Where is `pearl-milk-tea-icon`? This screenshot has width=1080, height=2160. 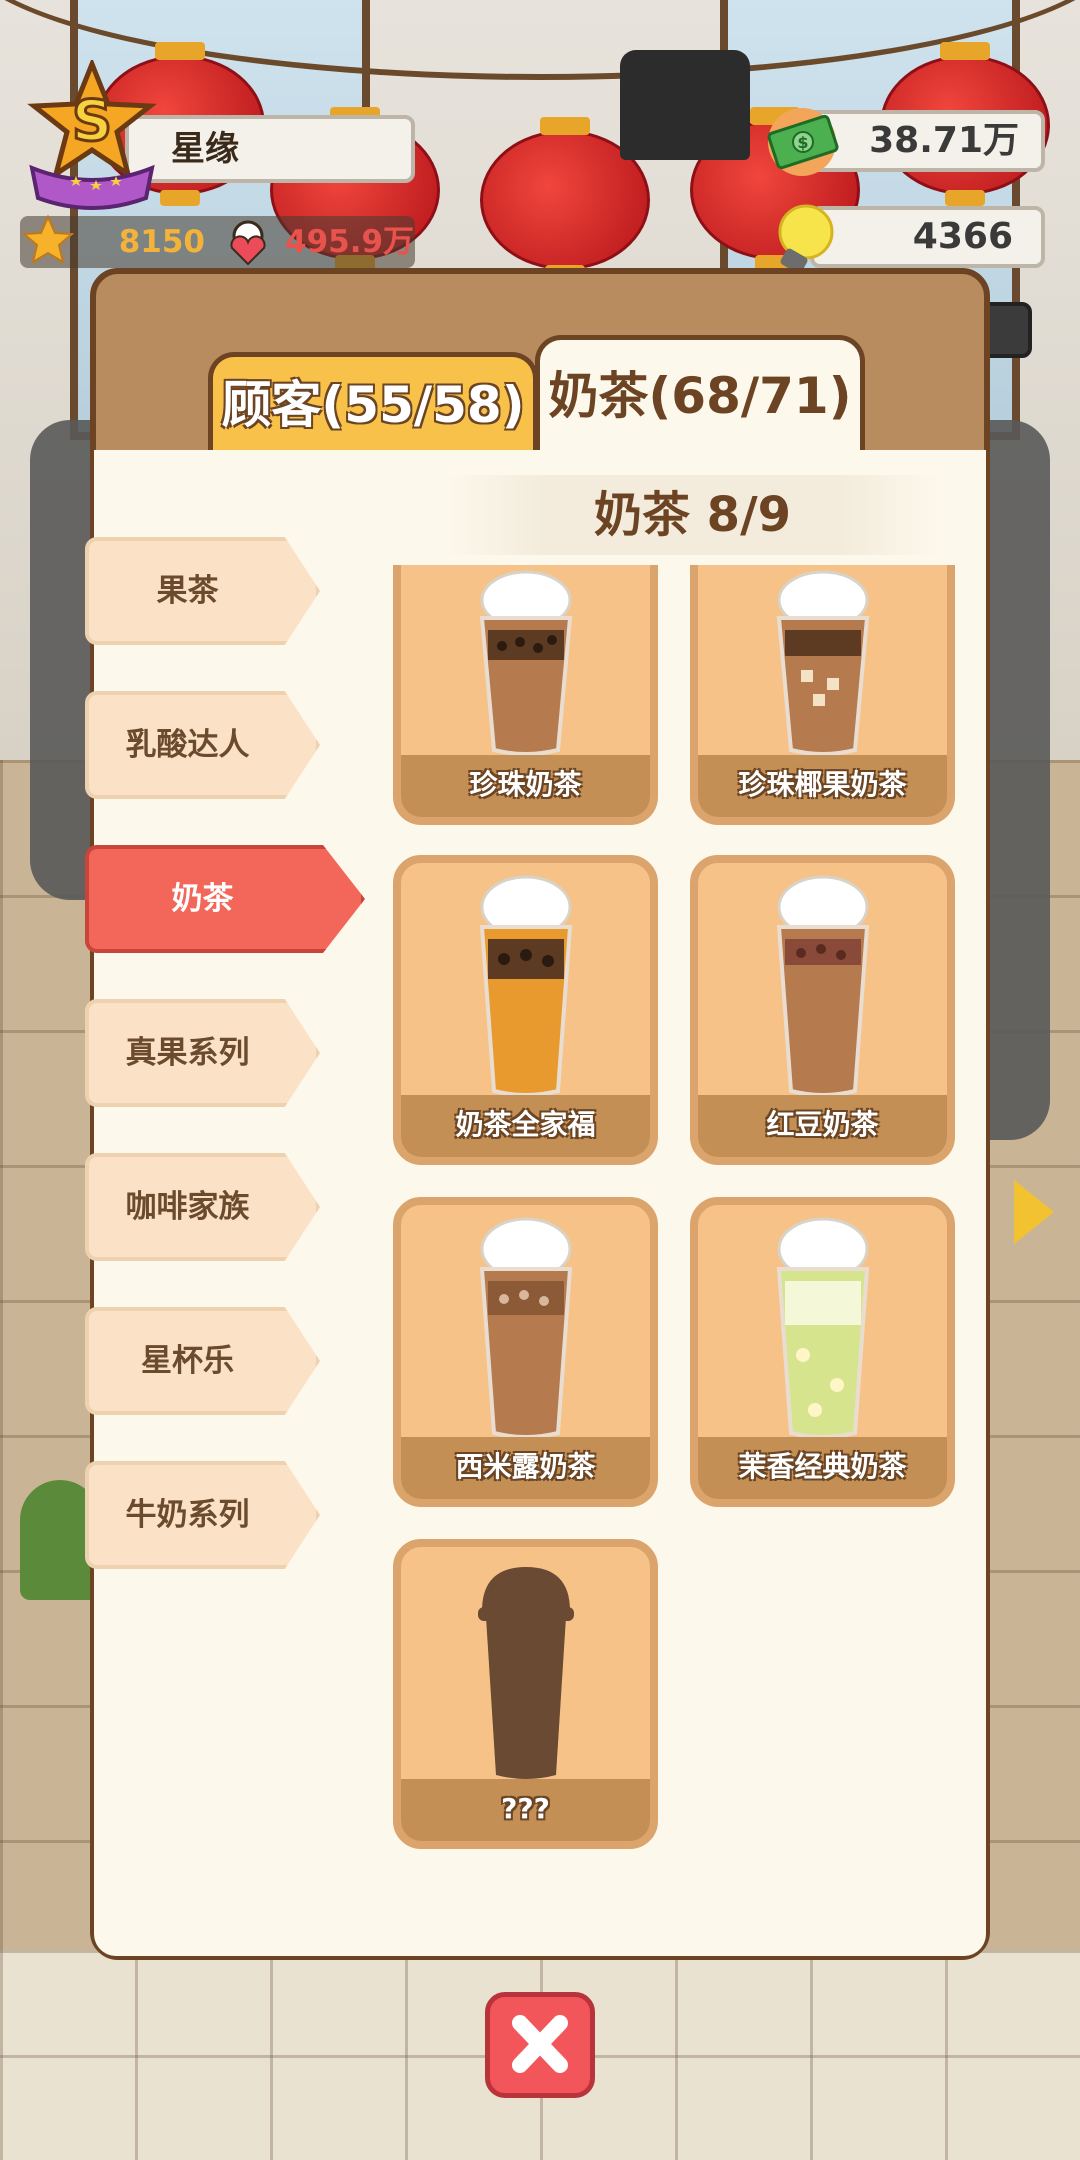
pearl-milk-tea-icon is located at coordinates (526, 663).